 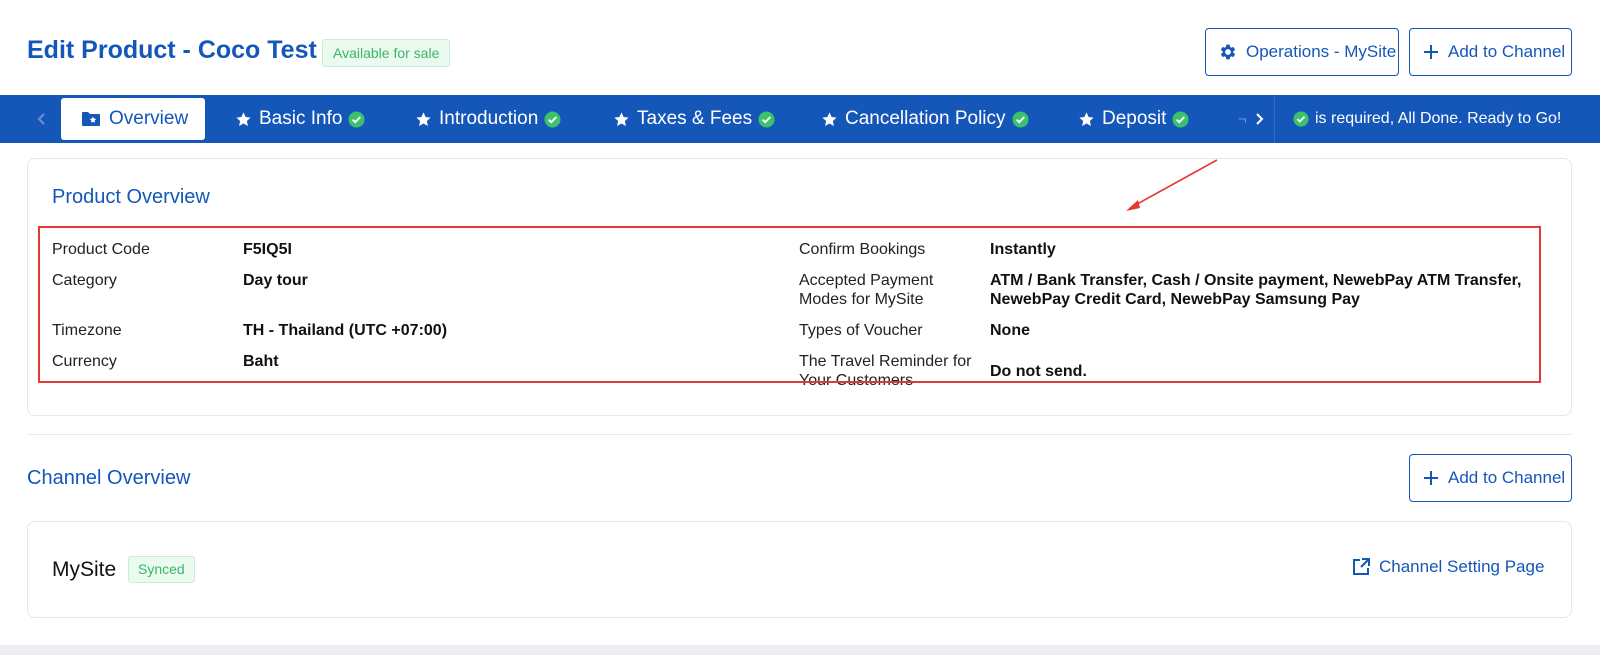 I want to click on field-value-timezone: TH - Thailand (UTC +07:00), so click(x=345, y=330).